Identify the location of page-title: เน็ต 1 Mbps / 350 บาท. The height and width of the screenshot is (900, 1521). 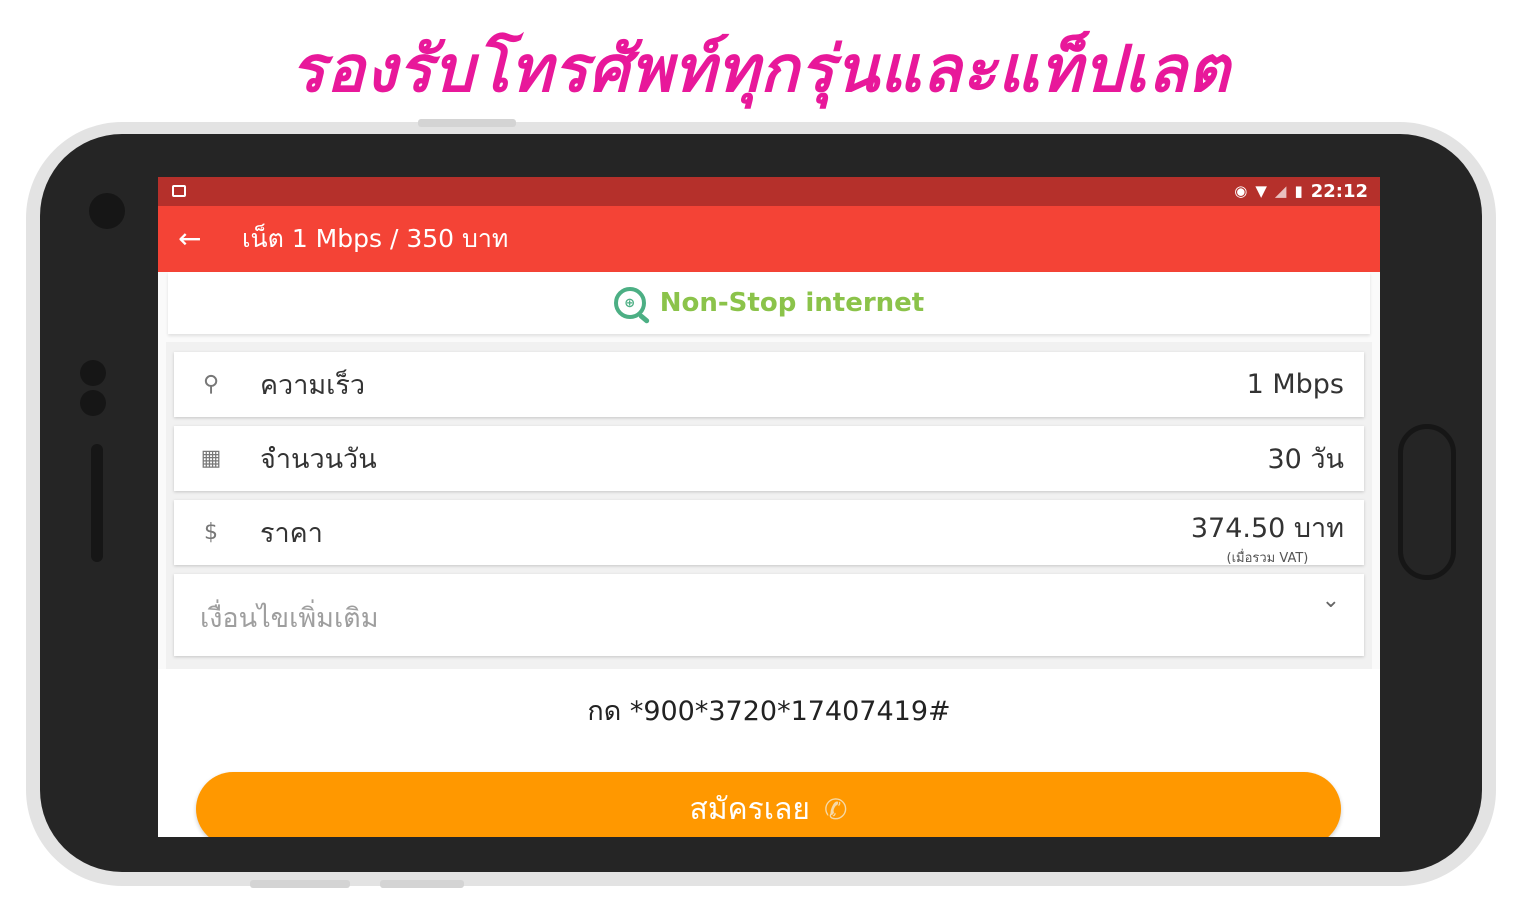
(375, 238).